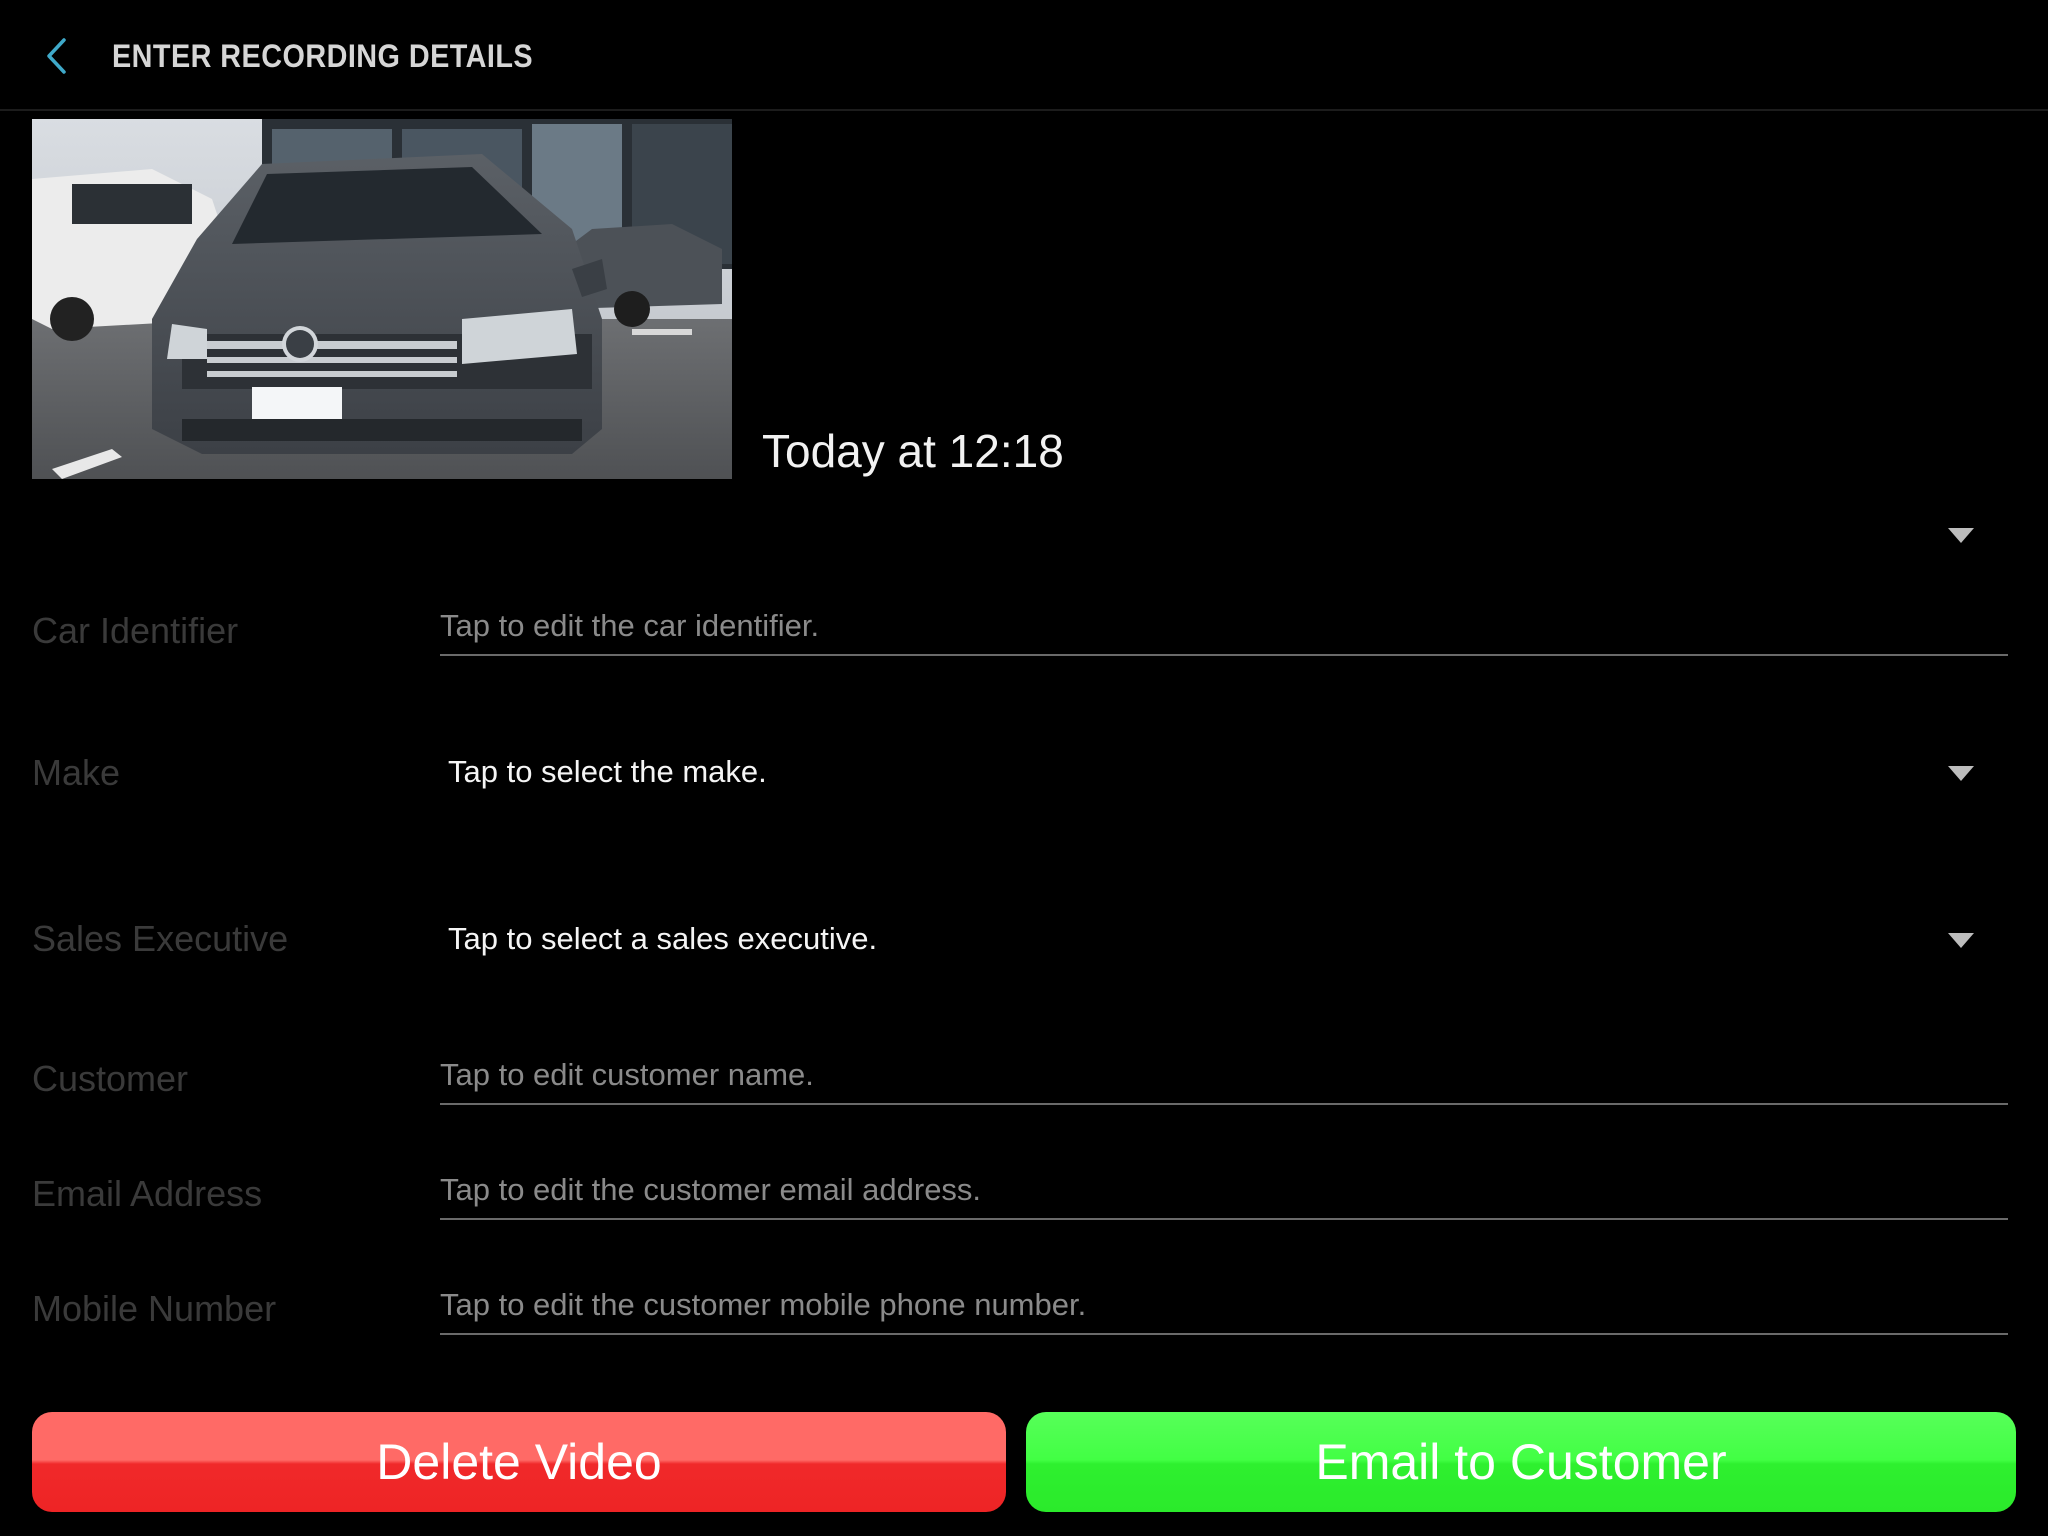 Image resolution: width=2048 pixels, height=1536 pixels. I want to click on car-thumbnail-image, so click(382, 299).